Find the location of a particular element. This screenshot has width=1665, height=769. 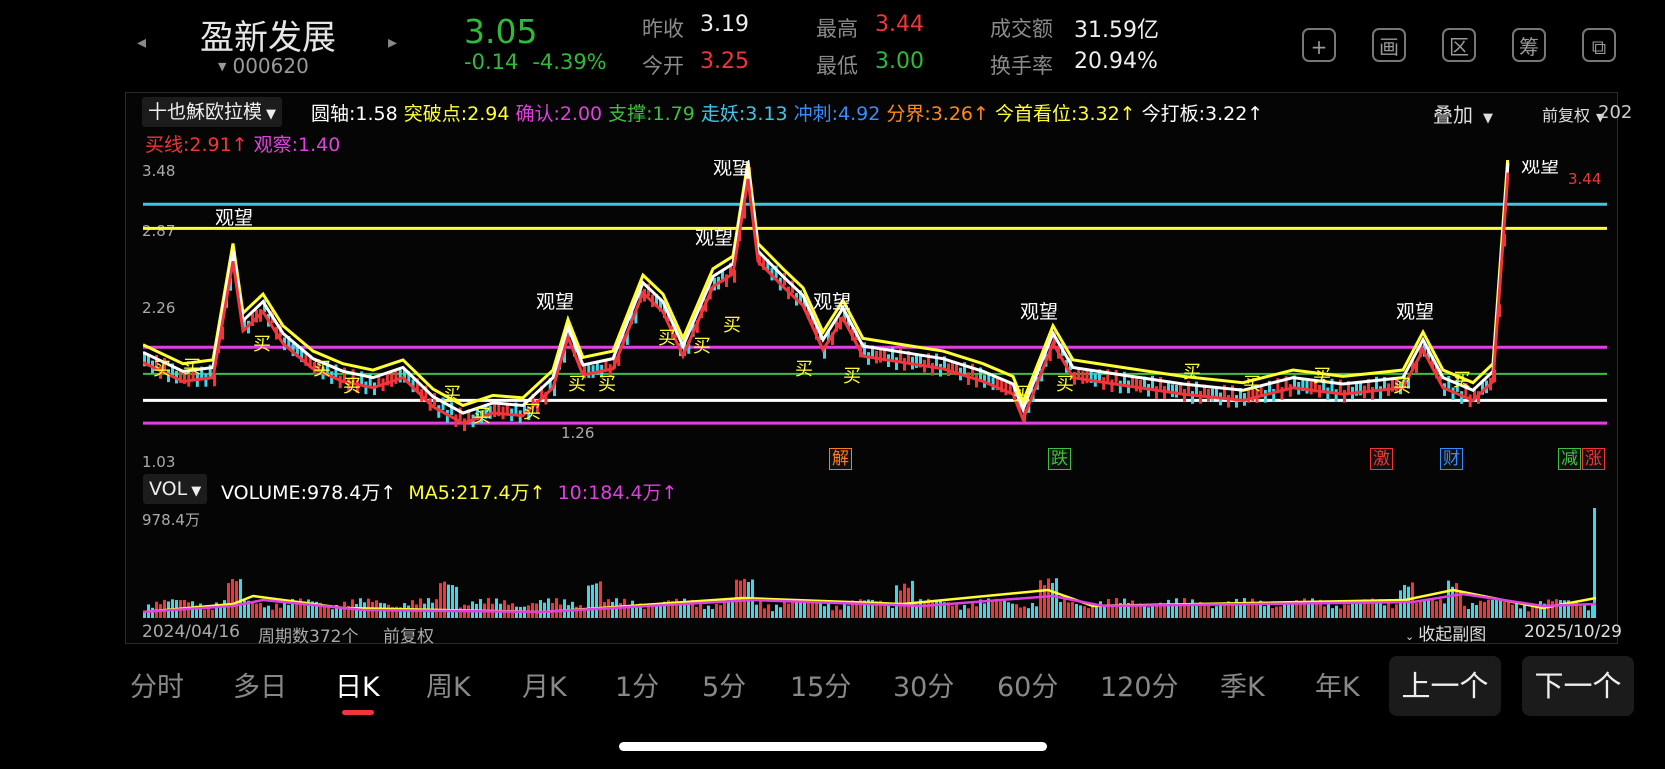

active-tab-indicator is located at coordinates (358, 712).